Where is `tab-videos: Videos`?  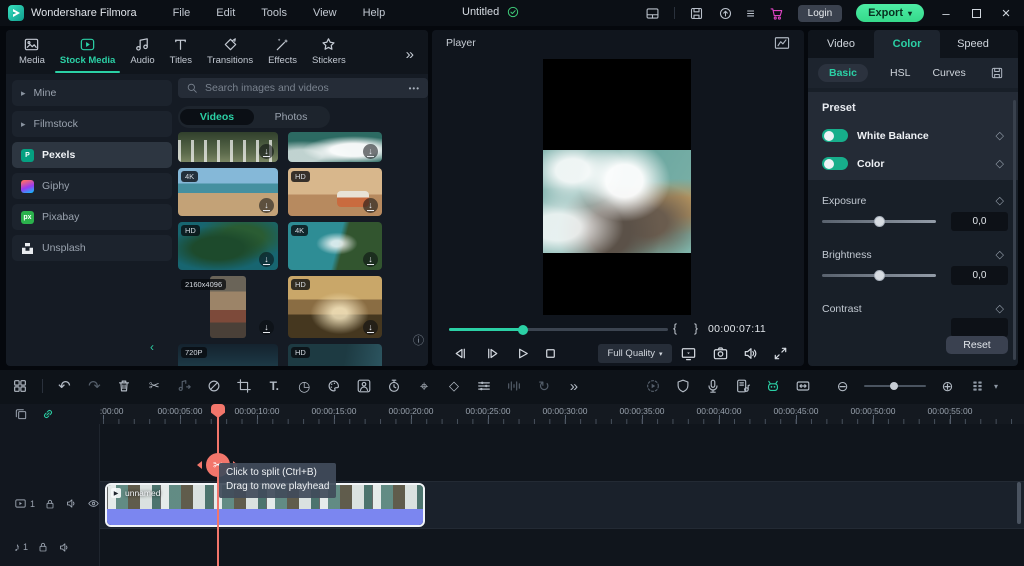 tab-videos: Videos is located at coordinates (217, 117).